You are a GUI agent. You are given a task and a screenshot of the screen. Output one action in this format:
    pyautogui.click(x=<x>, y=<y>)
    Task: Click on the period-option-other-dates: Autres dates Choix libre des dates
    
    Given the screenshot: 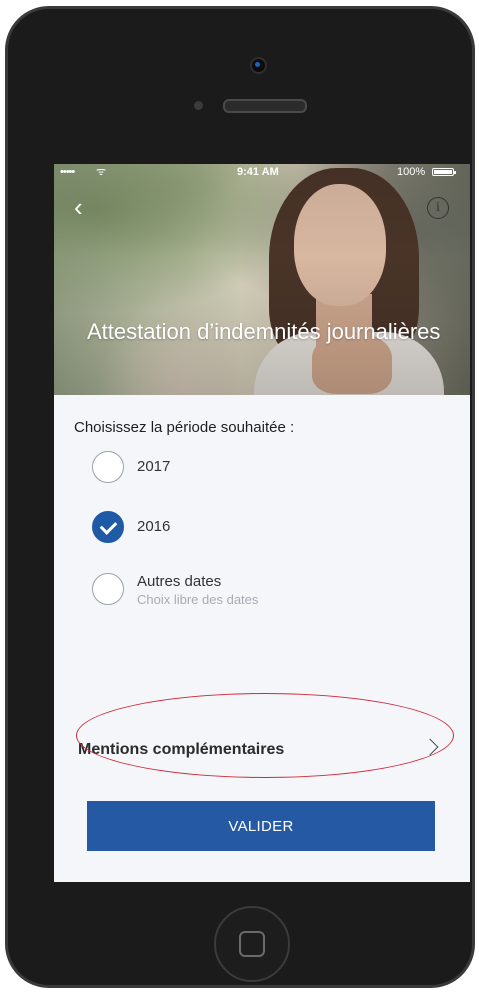 What is the action you would take?
    pyautogui.click(x=257, y=598)
    